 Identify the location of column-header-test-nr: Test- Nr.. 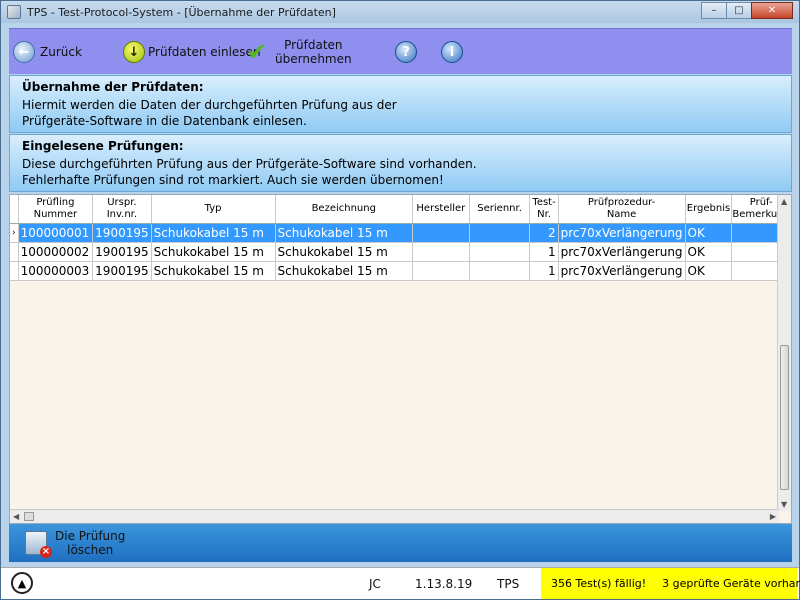
(544, 209).